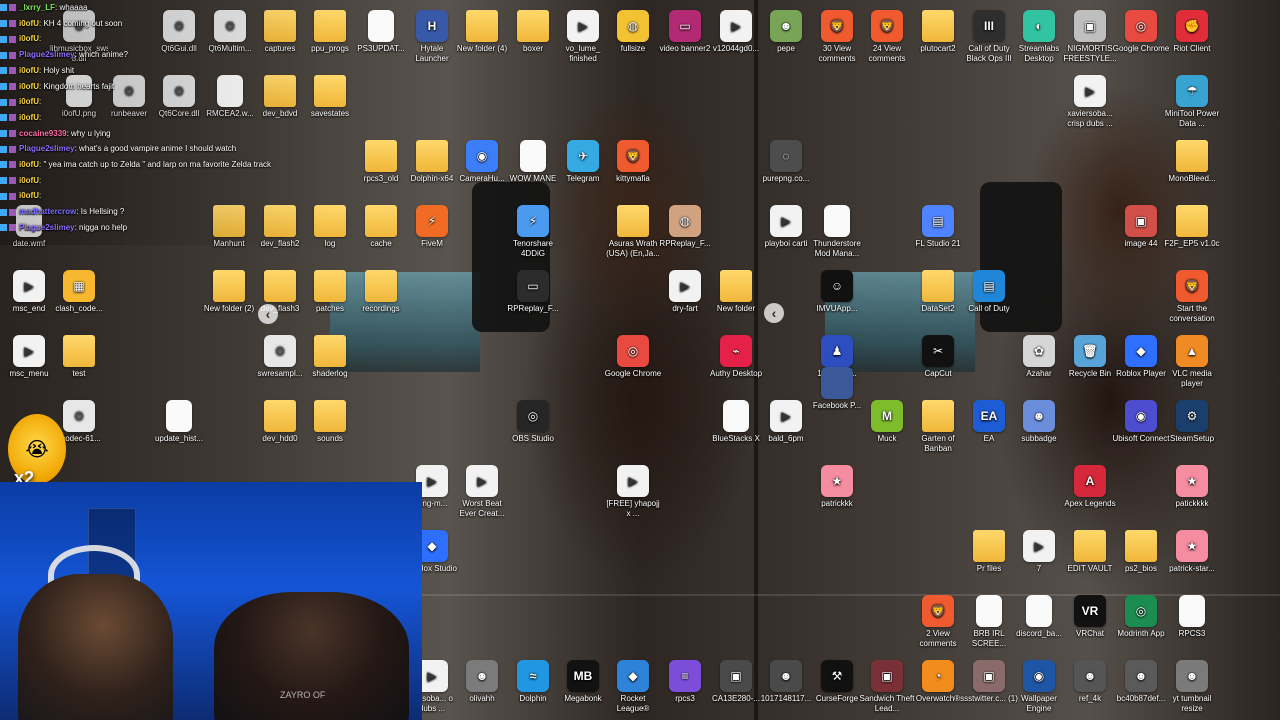  I want to click on desktop-icon-43: ⚡ FiveM, so click(432, 227).